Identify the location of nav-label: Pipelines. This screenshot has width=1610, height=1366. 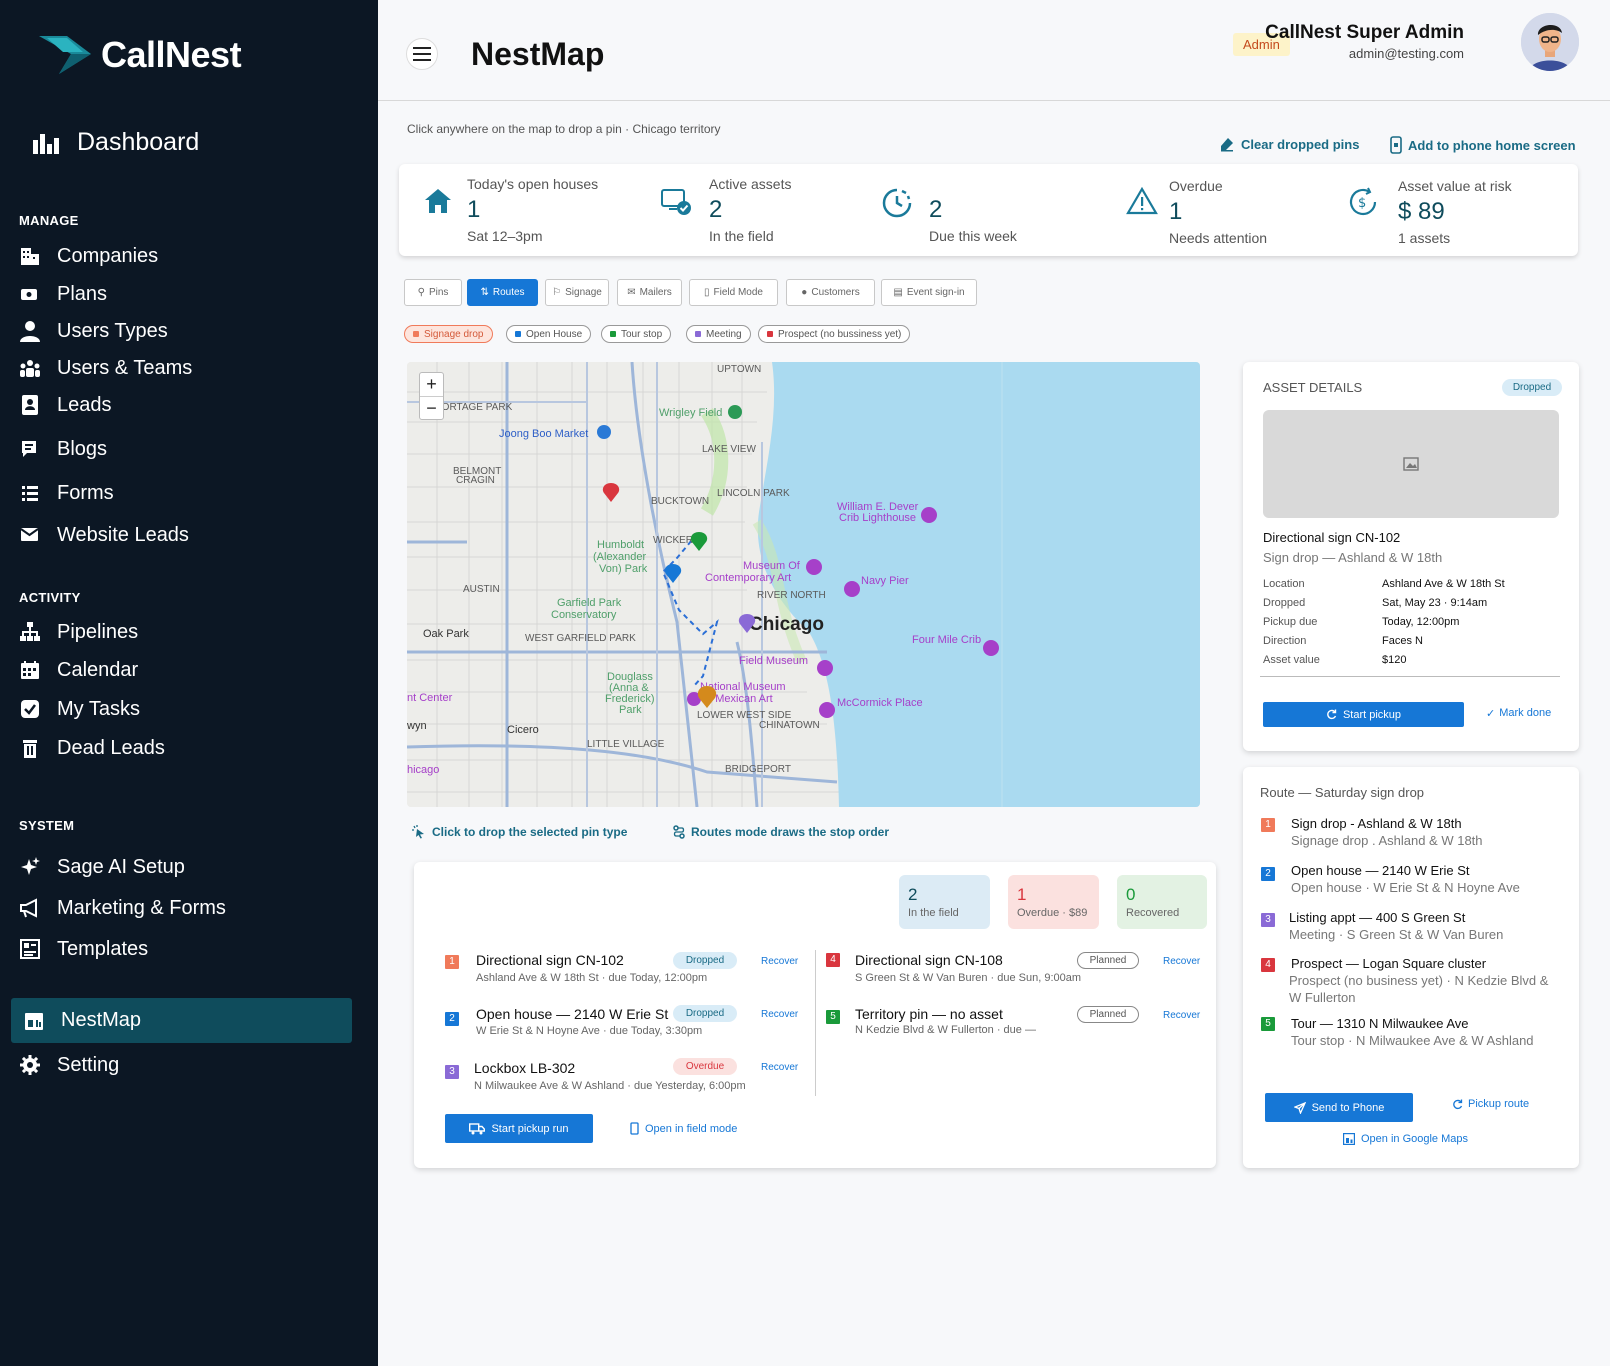
(98, 631).